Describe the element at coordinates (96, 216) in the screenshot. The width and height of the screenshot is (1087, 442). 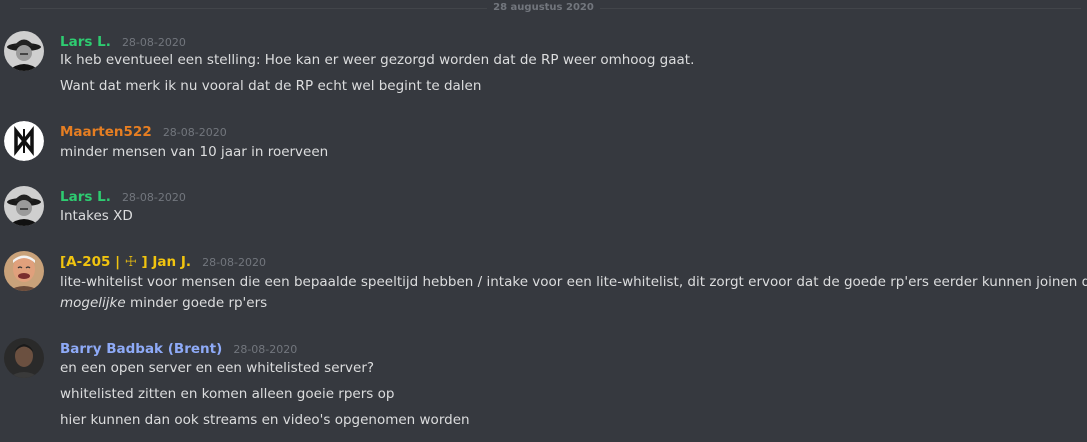
I see `message-text: Intakes XD` at that location.